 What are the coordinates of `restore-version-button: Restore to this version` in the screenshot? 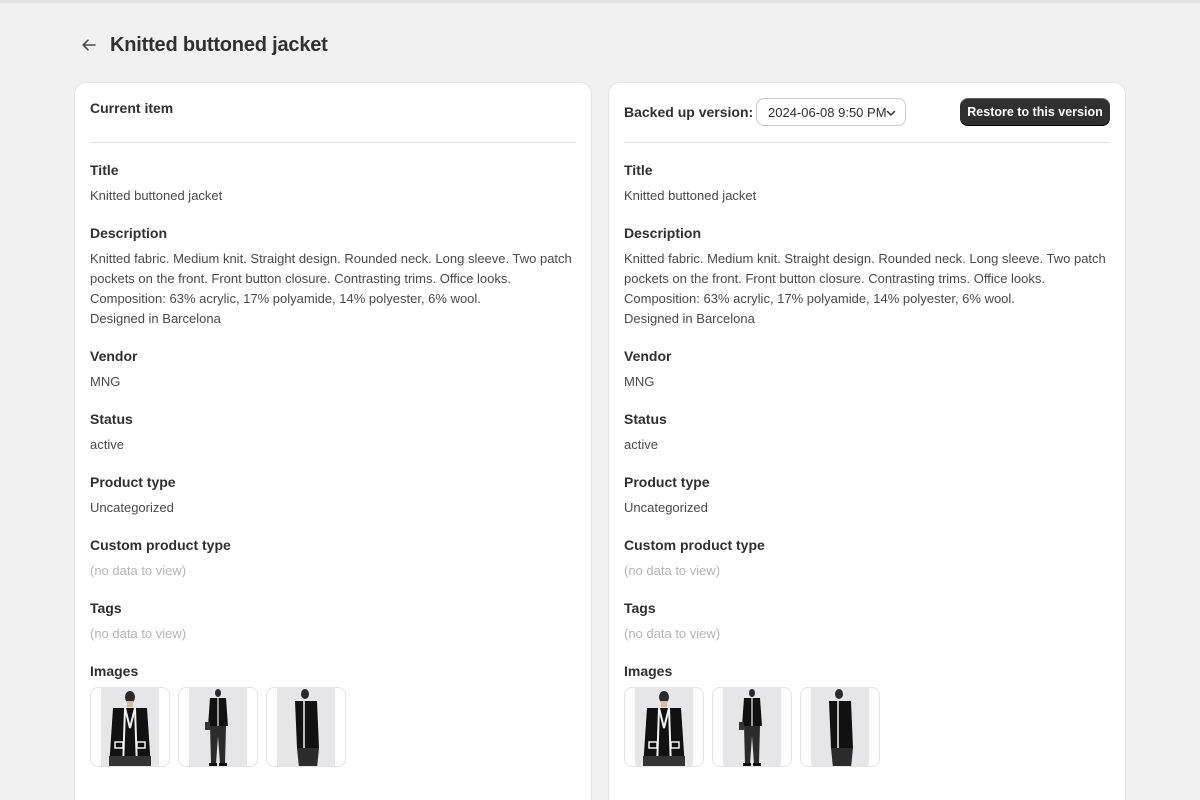 It's located at (1035, 112).